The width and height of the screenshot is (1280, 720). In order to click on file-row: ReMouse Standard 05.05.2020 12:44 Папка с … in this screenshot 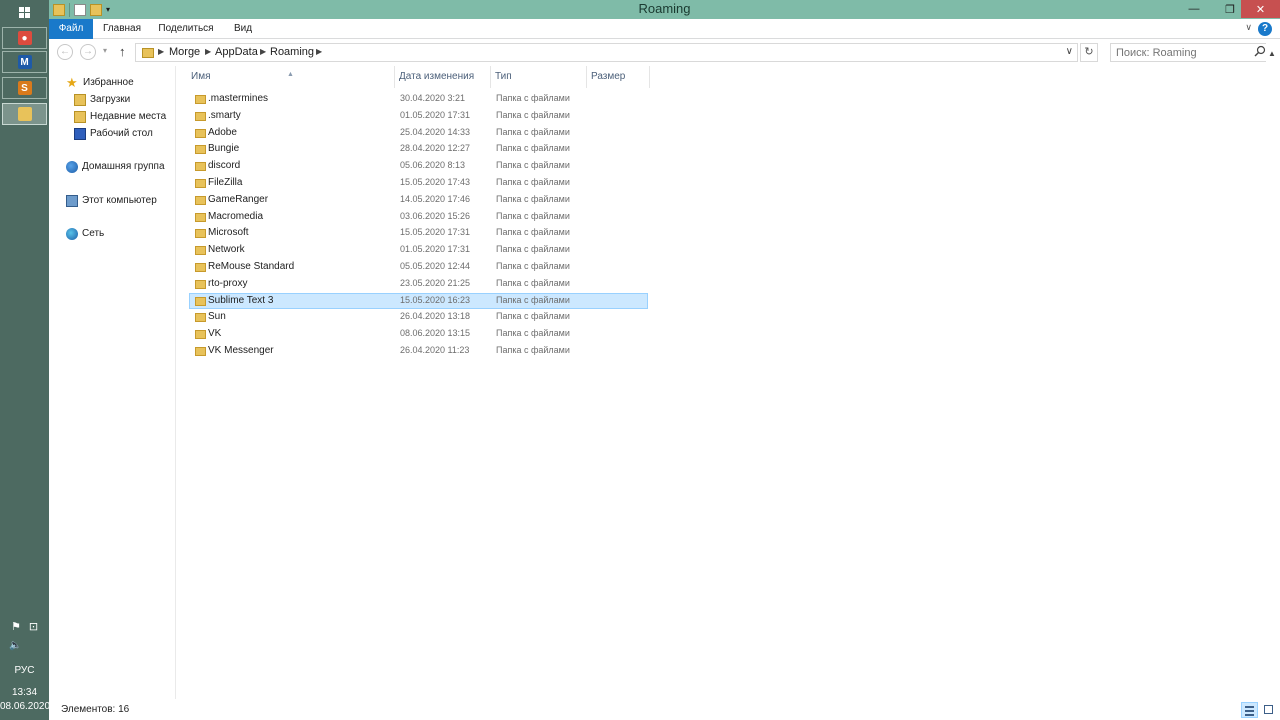, I will do `click(418, 267)`.